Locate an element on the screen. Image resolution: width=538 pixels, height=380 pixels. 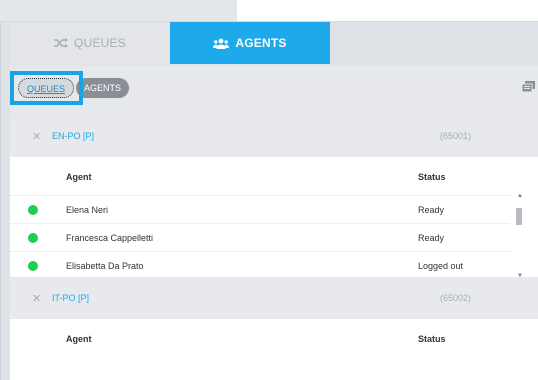
tab-agents: AGENTS is located at coordinates (250, 43).